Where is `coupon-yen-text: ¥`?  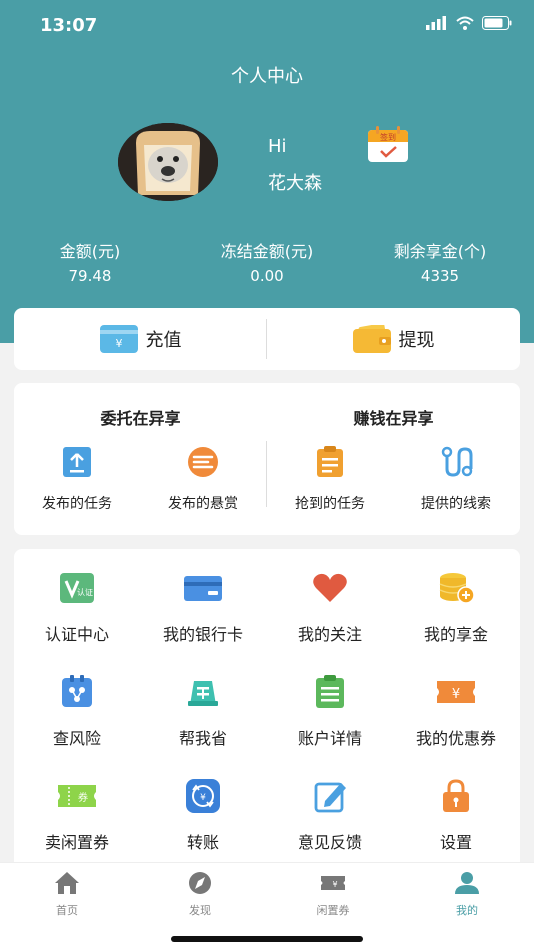 coupon-yen-text: ¥ is located at coordinates (456, 694).